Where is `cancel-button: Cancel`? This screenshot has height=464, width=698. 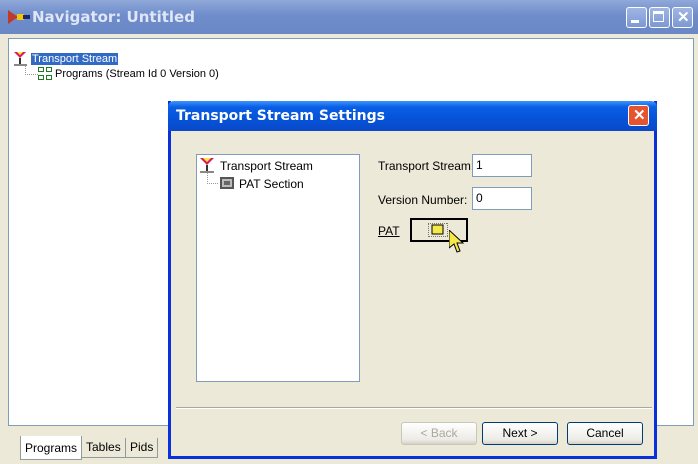
cancel-button: Cancel is located at coordinates (605, 433).